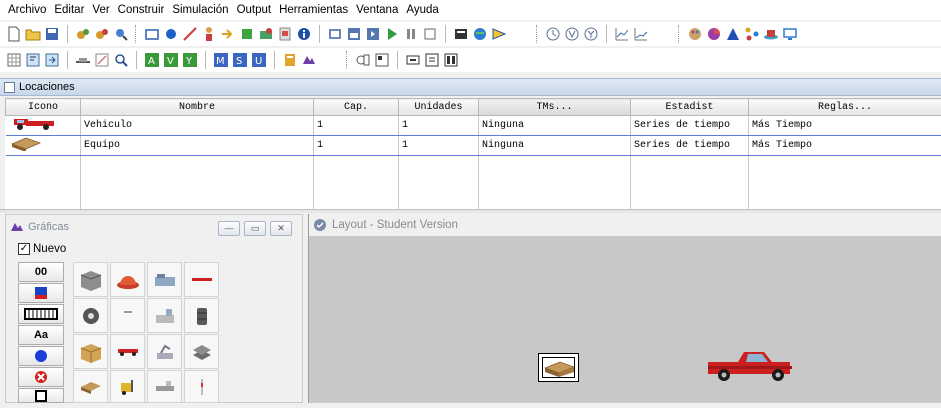 The image size is (941, 408). What do you see at coordinates (171, 34) in the screenshot?
I see `circle-icon` at bounding box center [171, 34].